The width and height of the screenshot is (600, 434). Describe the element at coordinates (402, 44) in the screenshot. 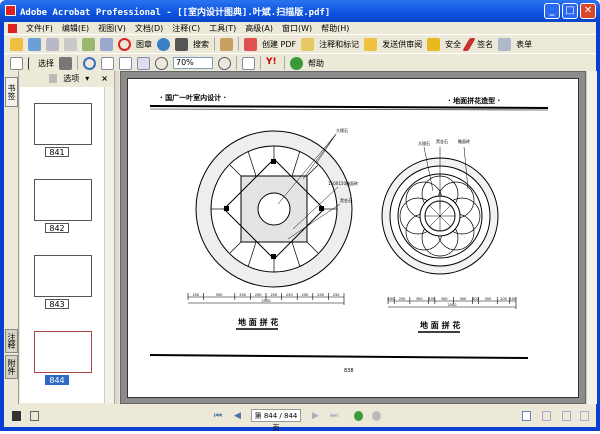

I see `send-review-button: 发送供审阅` at that location.